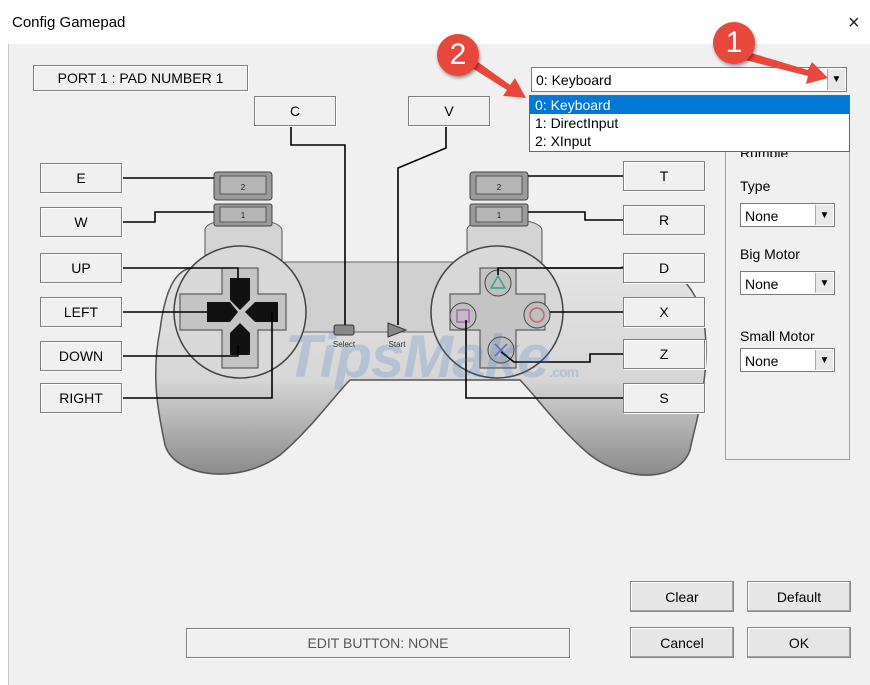 The image size is (870, 685). What do you see at coordinates (650, 75) in the screenshot?
I see `annotation-arrows` at bounding box center [650, 75].